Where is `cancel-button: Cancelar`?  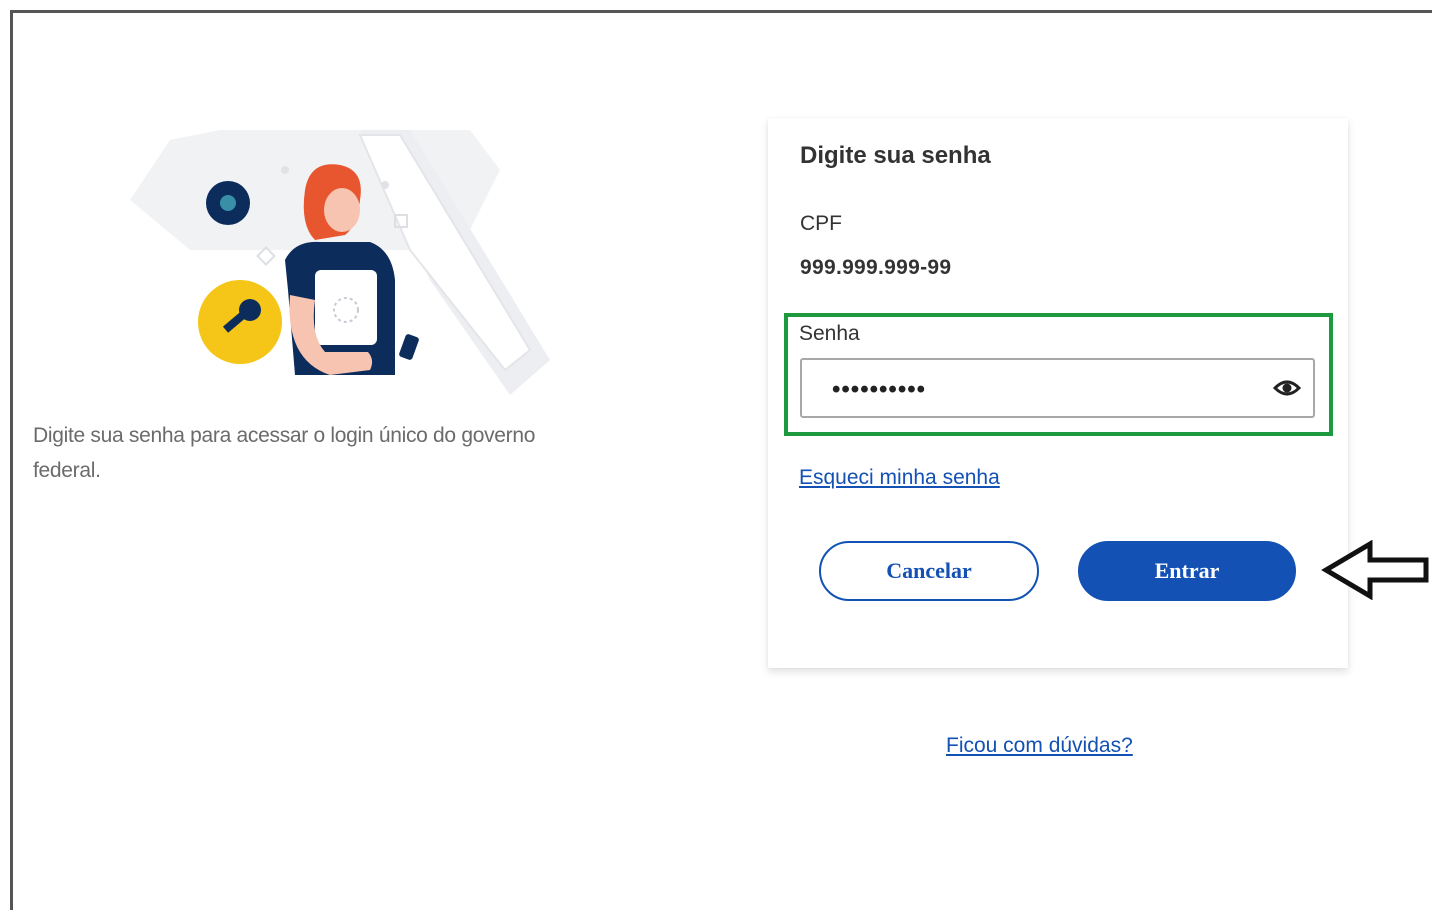
cancel-button: Cancelar is located at coordinates (929, 571).